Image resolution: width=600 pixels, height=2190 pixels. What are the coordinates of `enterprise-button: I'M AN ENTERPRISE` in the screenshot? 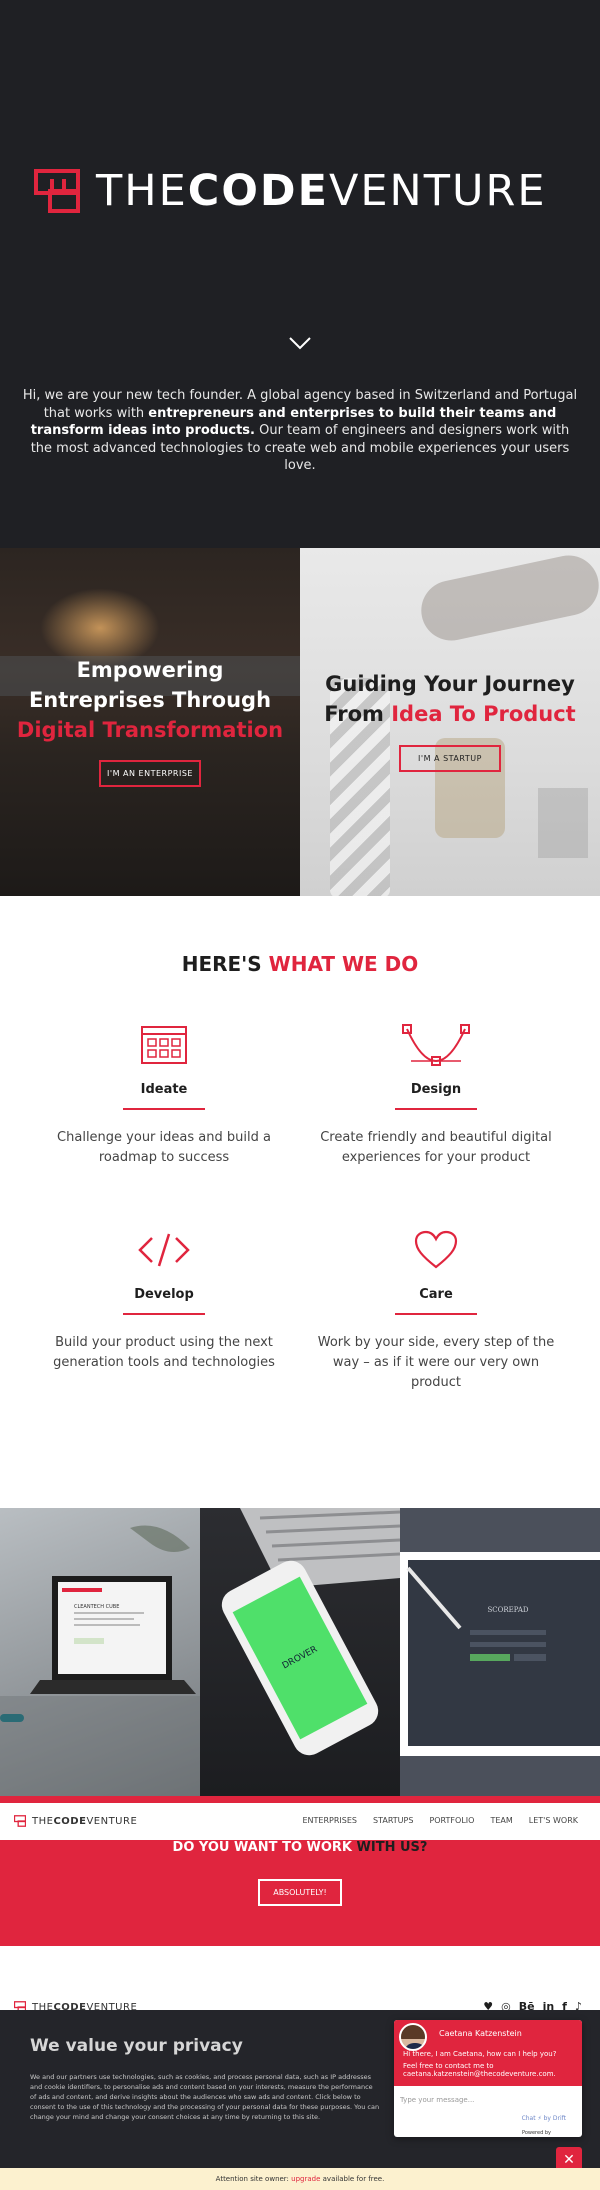 It's located at (150, 773).